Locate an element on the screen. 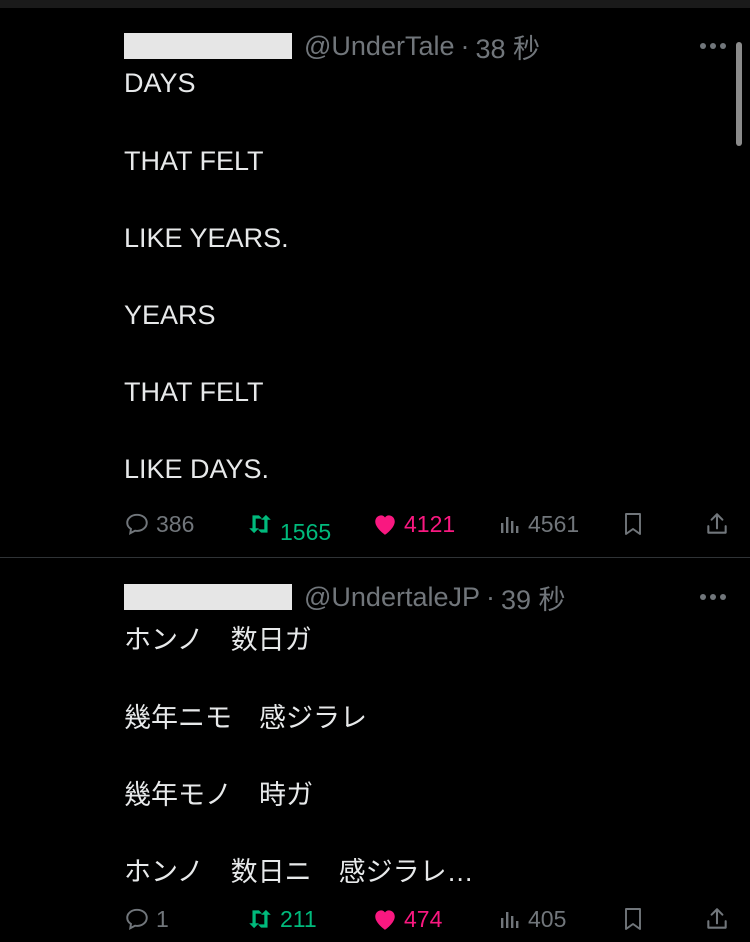  timestamp: 38 秒 is located at coordinates (507, 46).